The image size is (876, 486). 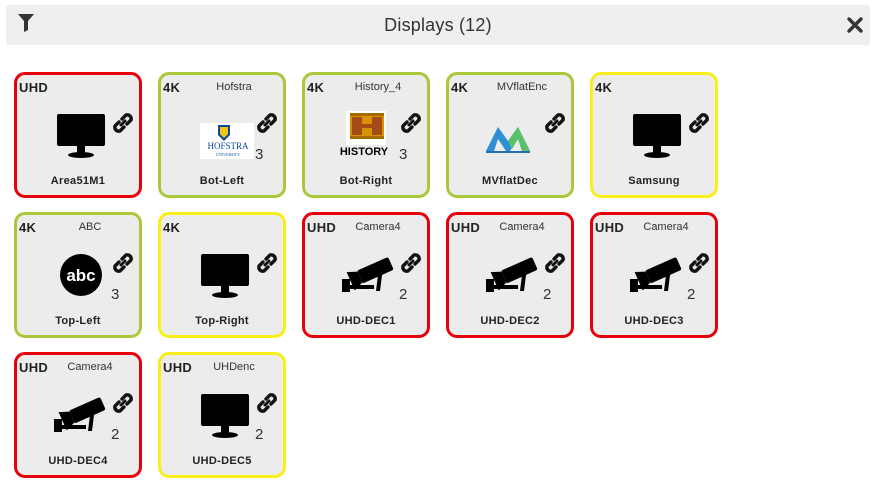 I want to click on page-title: Displays (12), so click(x=438, y=25).